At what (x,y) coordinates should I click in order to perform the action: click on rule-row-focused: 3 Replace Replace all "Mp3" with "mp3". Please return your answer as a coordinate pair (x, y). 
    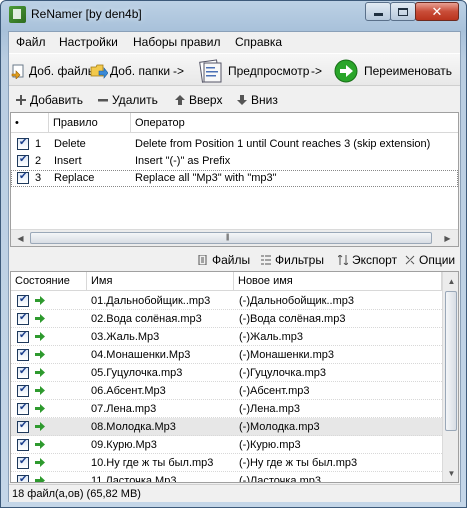
    Looking at the image, I should click on (234, 178).